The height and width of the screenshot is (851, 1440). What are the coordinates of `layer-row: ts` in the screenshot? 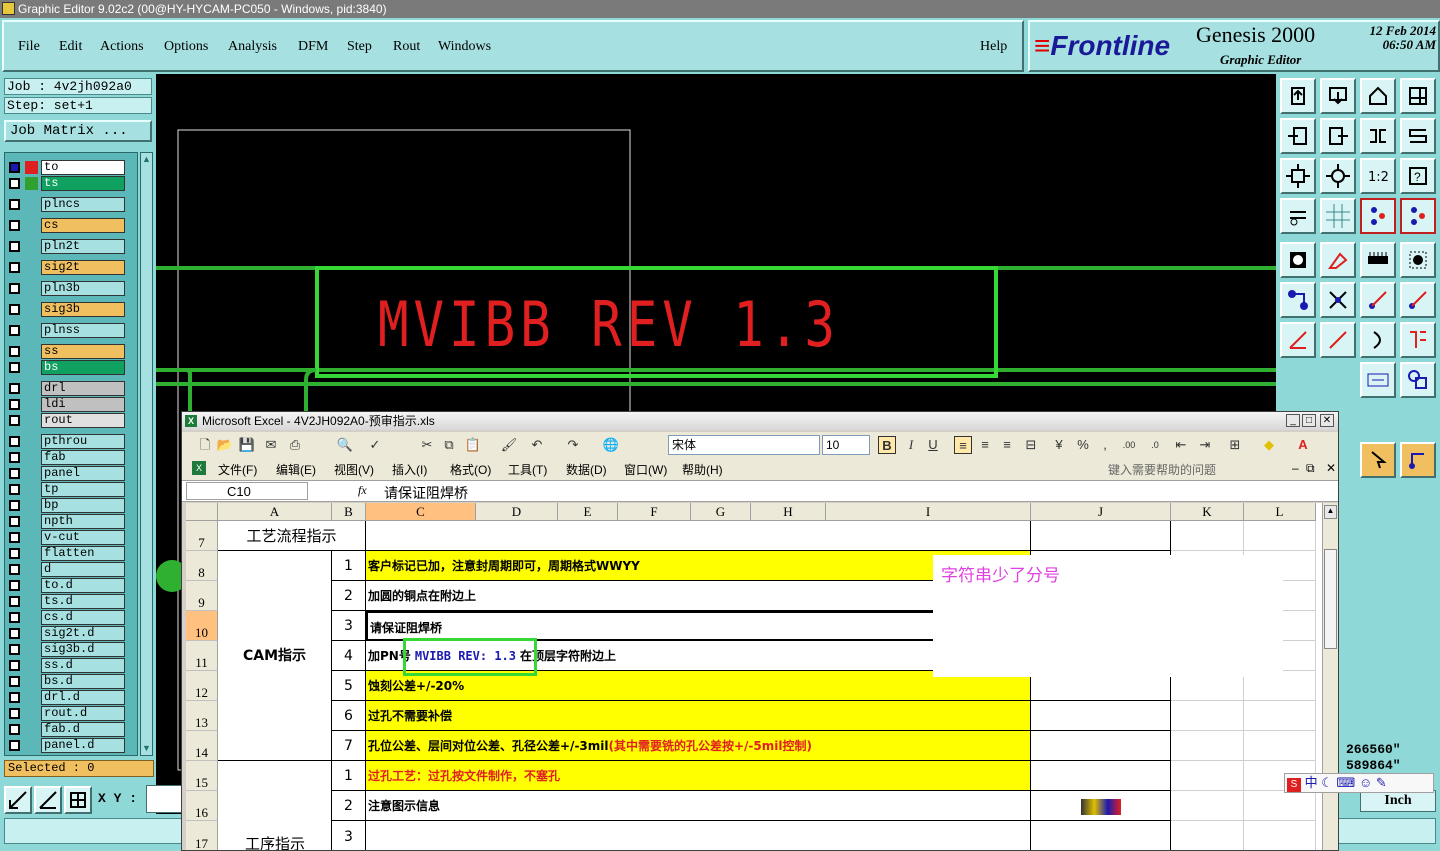 It's located at (66, 183).